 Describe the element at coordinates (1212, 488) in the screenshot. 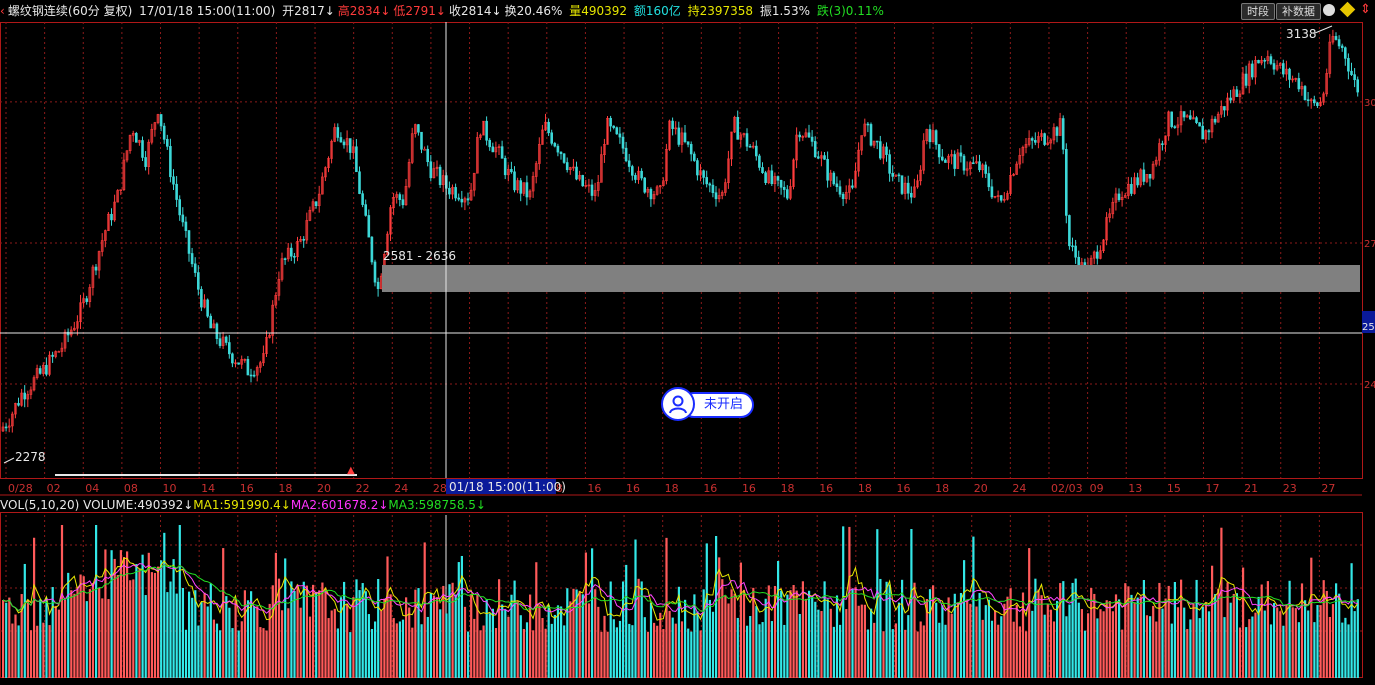

I see `time-tick-label: 17` at that location.